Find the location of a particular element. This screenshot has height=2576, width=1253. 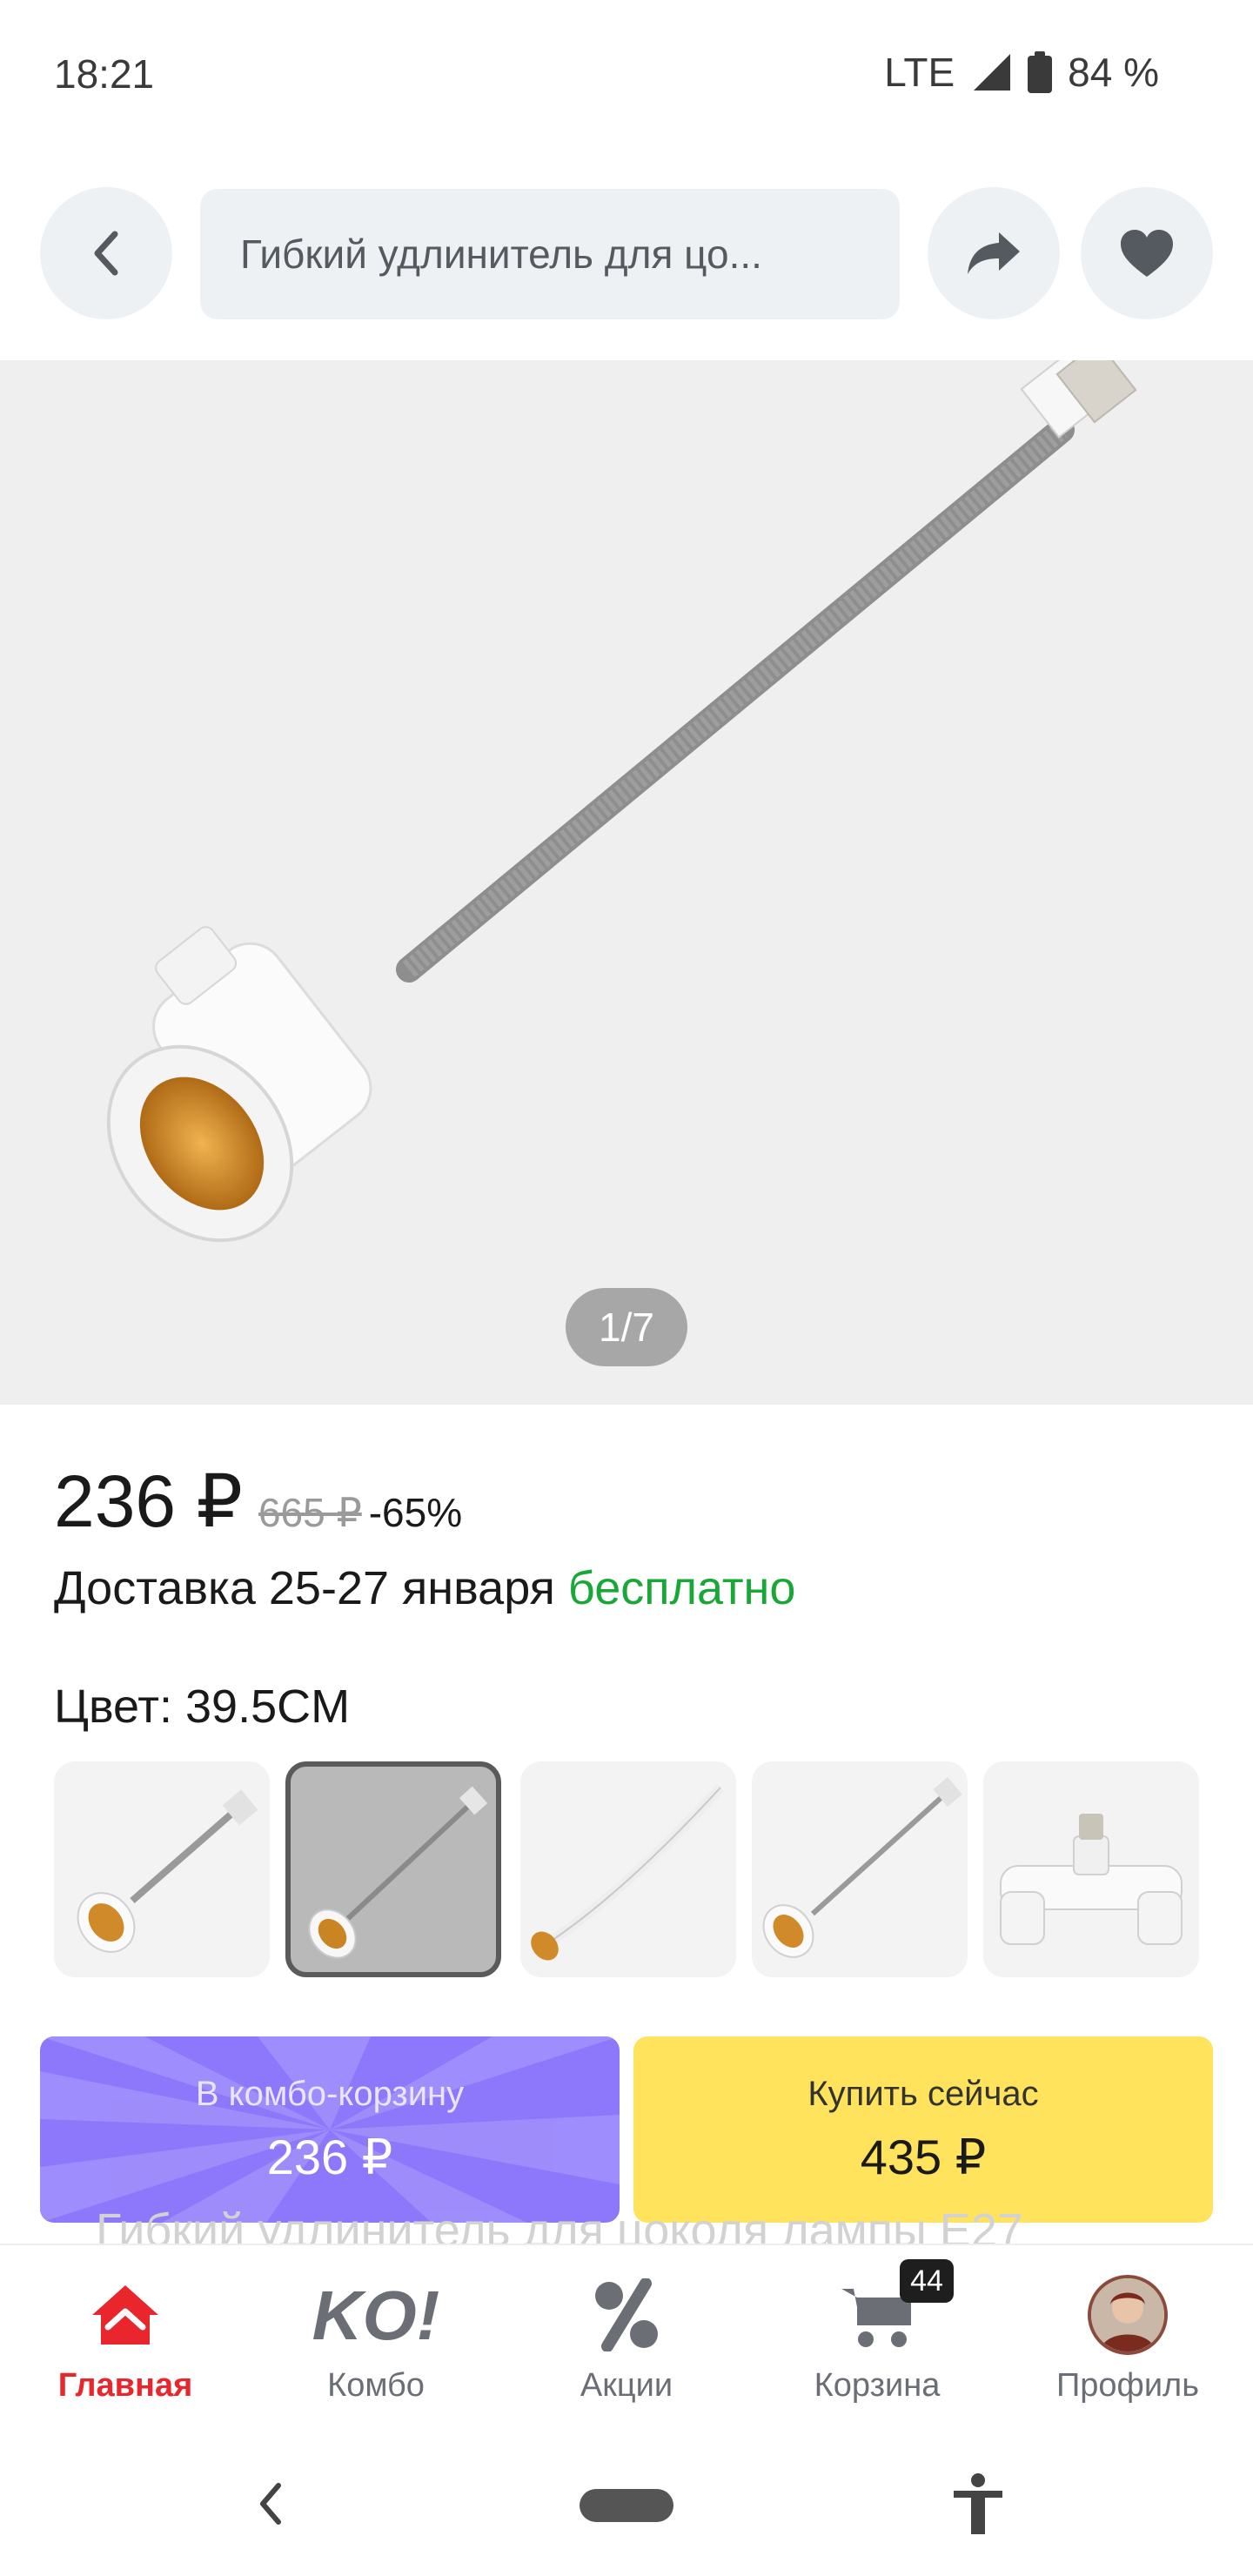

color-label: Цвет: 39.5CM is located at coordinates (202, 1707).